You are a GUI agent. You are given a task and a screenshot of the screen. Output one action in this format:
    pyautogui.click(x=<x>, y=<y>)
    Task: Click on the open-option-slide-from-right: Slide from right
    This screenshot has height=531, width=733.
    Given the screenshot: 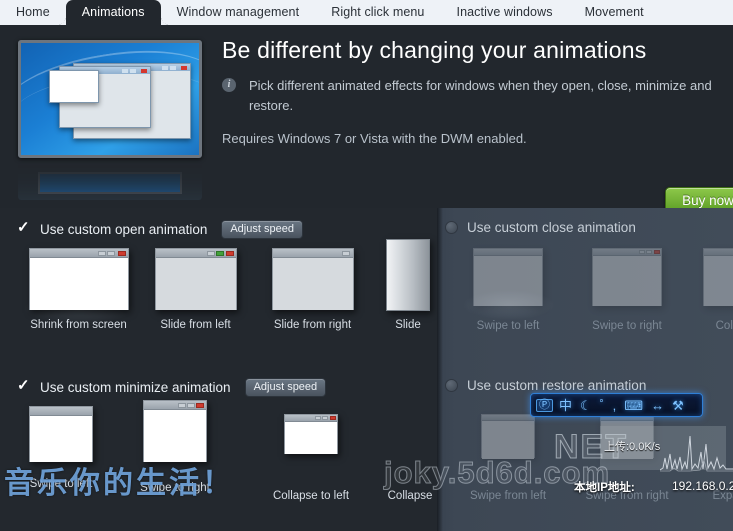 What is the action you would take?
    pyautogui.click(x=312, y=289)
    